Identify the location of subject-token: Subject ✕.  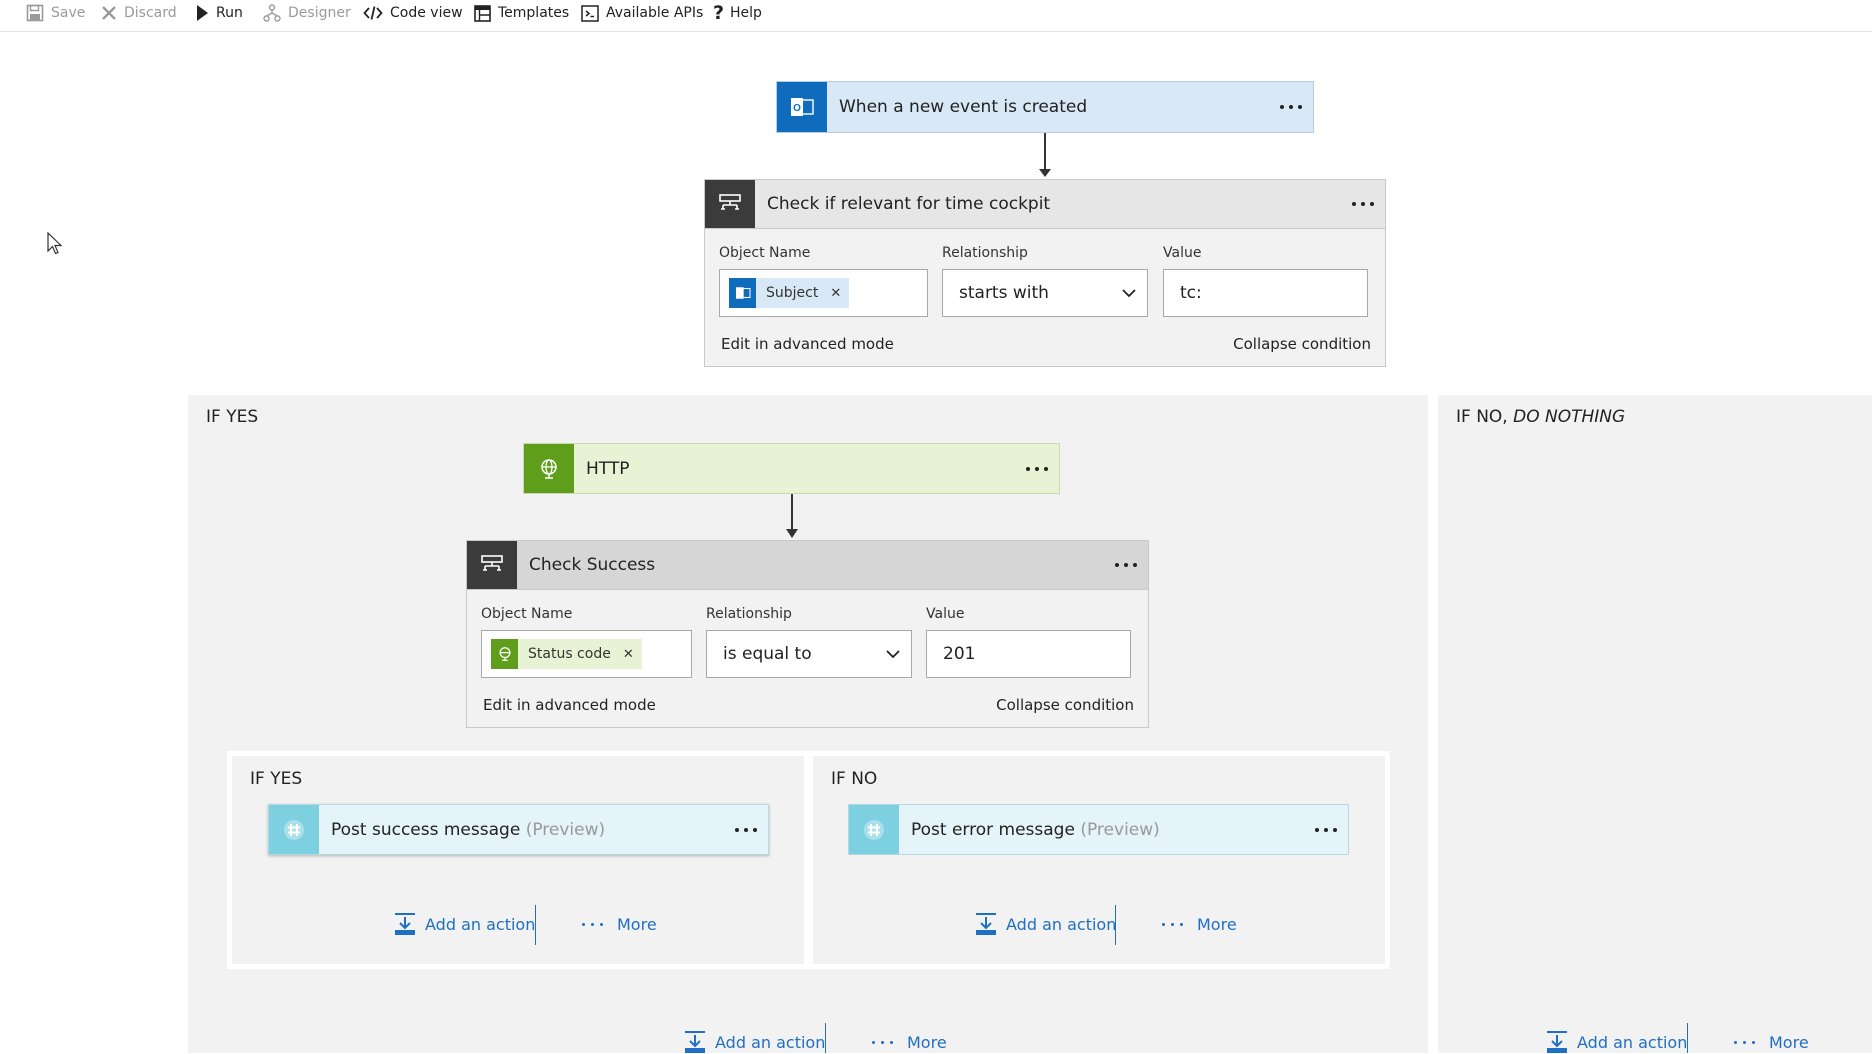
(789, 293).